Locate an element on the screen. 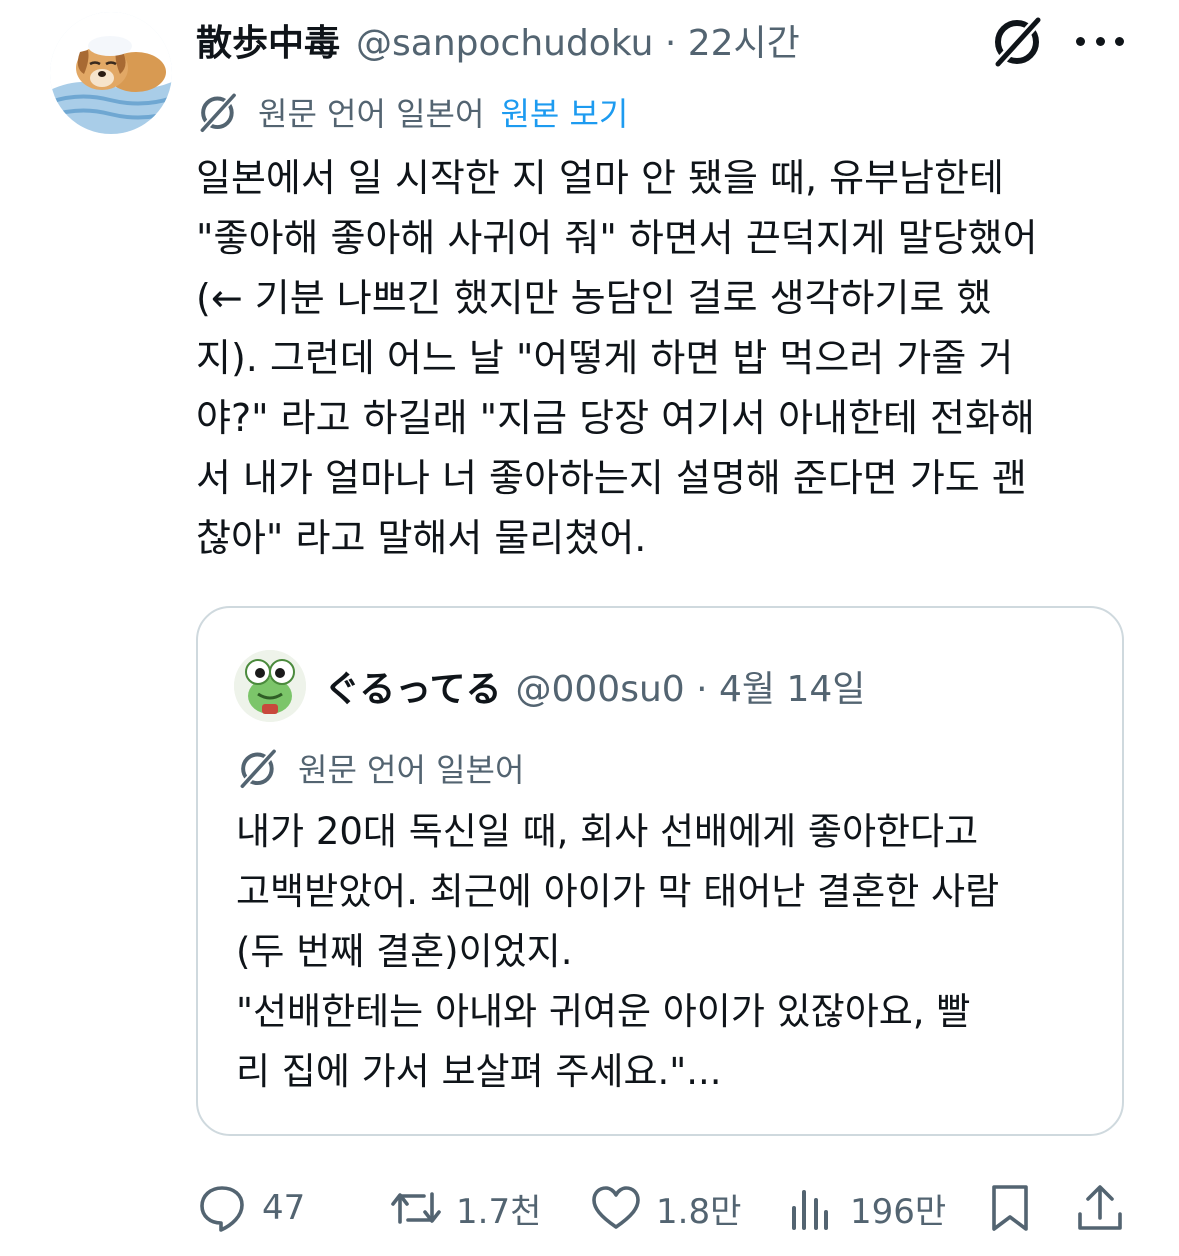 The image size is (1179, 1256). share-button is located at coordinates (1100, 1208).